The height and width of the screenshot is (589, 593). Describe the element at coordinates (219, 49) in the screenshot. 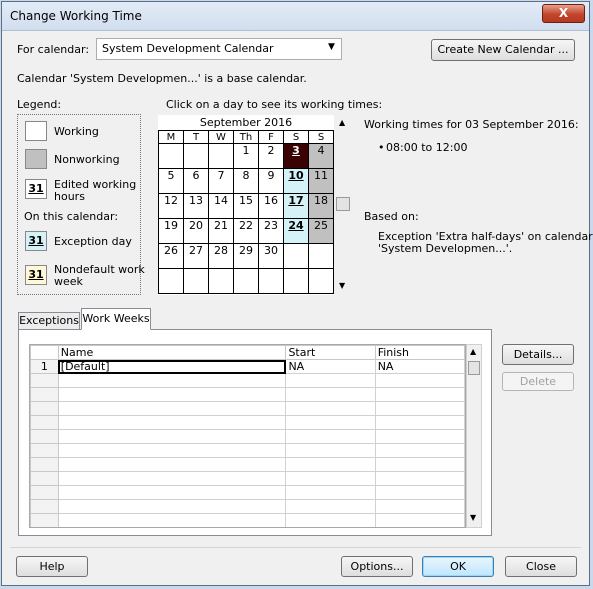

I see `calendar-select: System Development Calendar ▼` at that location.